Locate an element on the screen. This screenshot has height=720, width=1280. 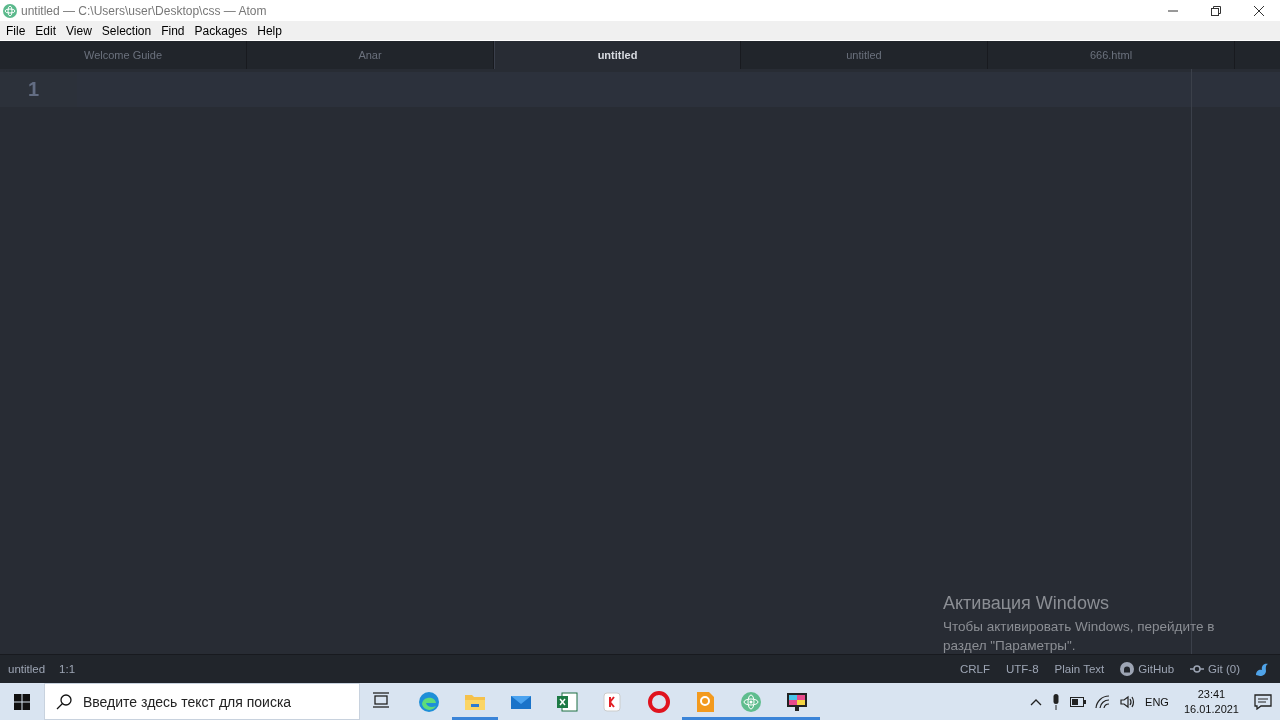
status-text: 1:1 is located at coordinates (67, 669).